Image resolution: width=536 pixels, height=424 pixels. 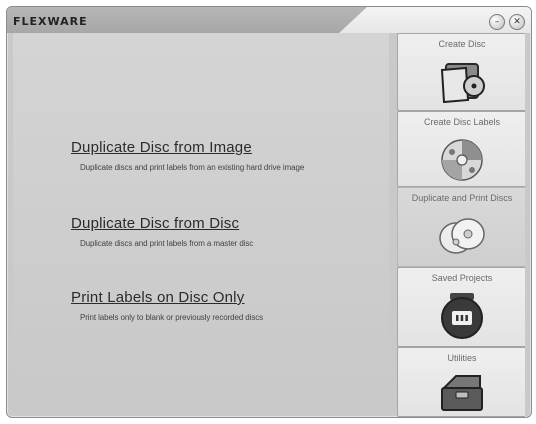 What do you see at coordinates (462, 122) in the screenshot?
I see `sidebar-item-label: Create Disc Labels` at bounding box center [462, 122].